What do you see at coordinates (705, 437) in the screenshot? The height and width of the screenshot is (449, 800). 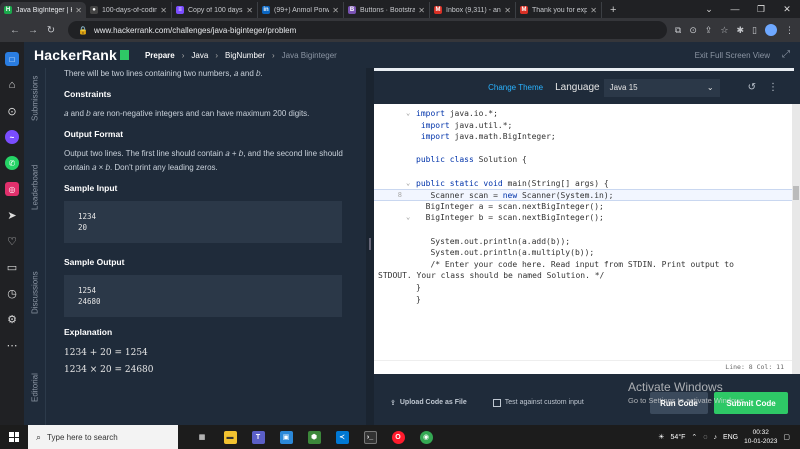 I see `network-icon: ◌` at bounding box center [705, 437].